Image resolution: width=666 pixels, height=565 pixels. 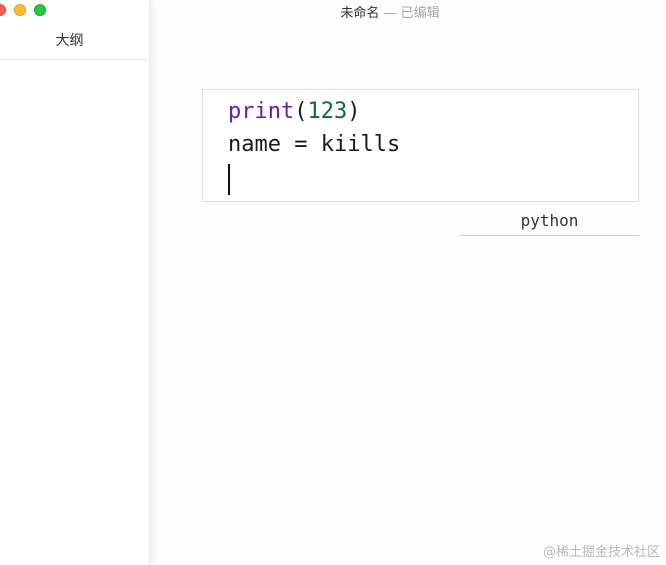 I want to click on window-controls, so click(x=23, y=10).